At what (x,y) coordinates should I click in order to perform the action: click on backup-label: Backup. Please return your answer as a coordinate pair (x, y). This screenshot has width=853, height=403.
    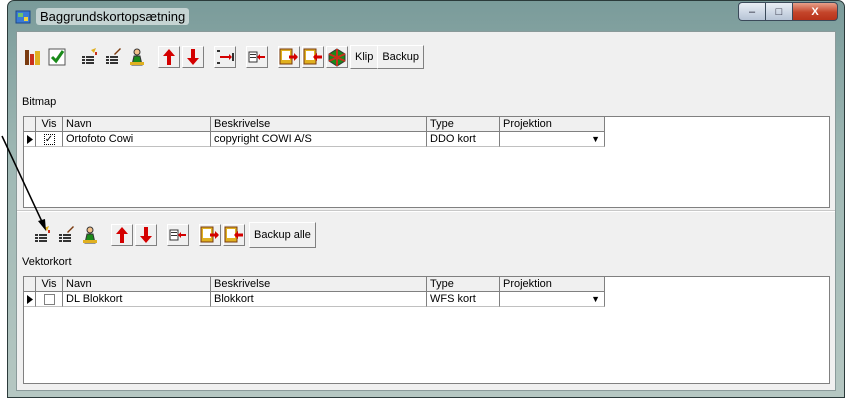
    Looking at the image, I should click on (401, 57).